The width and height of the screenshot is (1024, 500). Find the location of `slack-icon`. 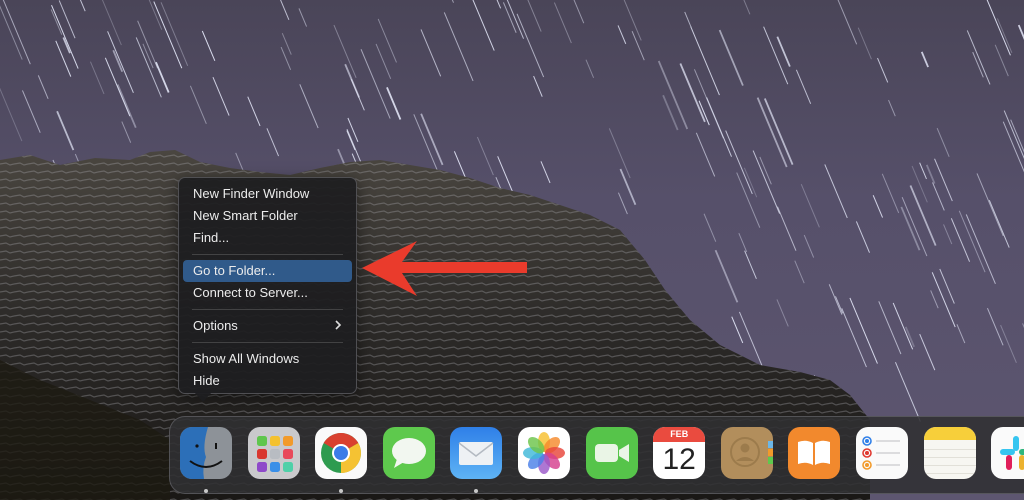

slack-icon is located at coordinates (1007, 453).